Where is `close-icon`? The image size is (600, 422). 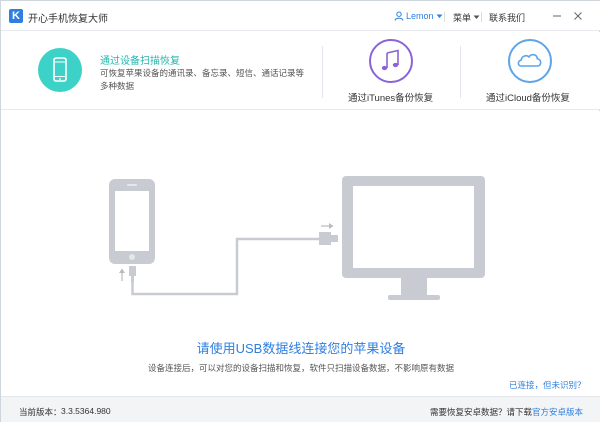
close-icon is located at coordinates (578, 16).